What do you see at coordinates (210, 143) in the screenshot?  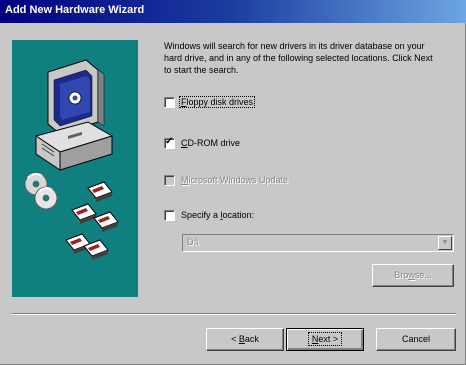 I see `cdrom-drive-label: CD-ROM drive` at bounding box center [210, 143].